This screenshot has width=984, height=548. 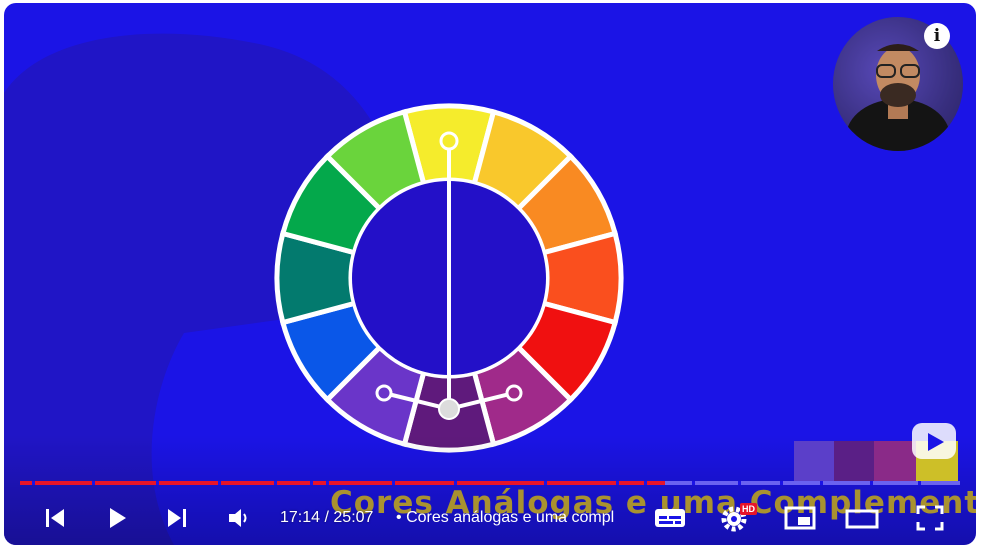 What do you see at coordinates (670, 518) in the screenshot?
I see `subtitles-icon` at bounding box center [670, 518].